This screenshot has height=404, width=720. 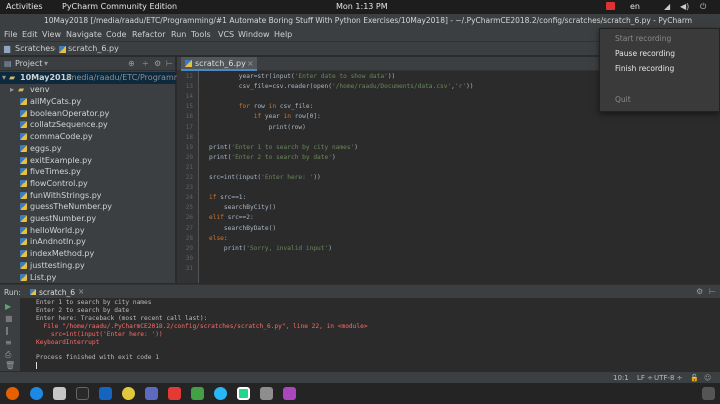 I want to click on breadcrumb-scratches: Scratches, so click(x=34, y=48).